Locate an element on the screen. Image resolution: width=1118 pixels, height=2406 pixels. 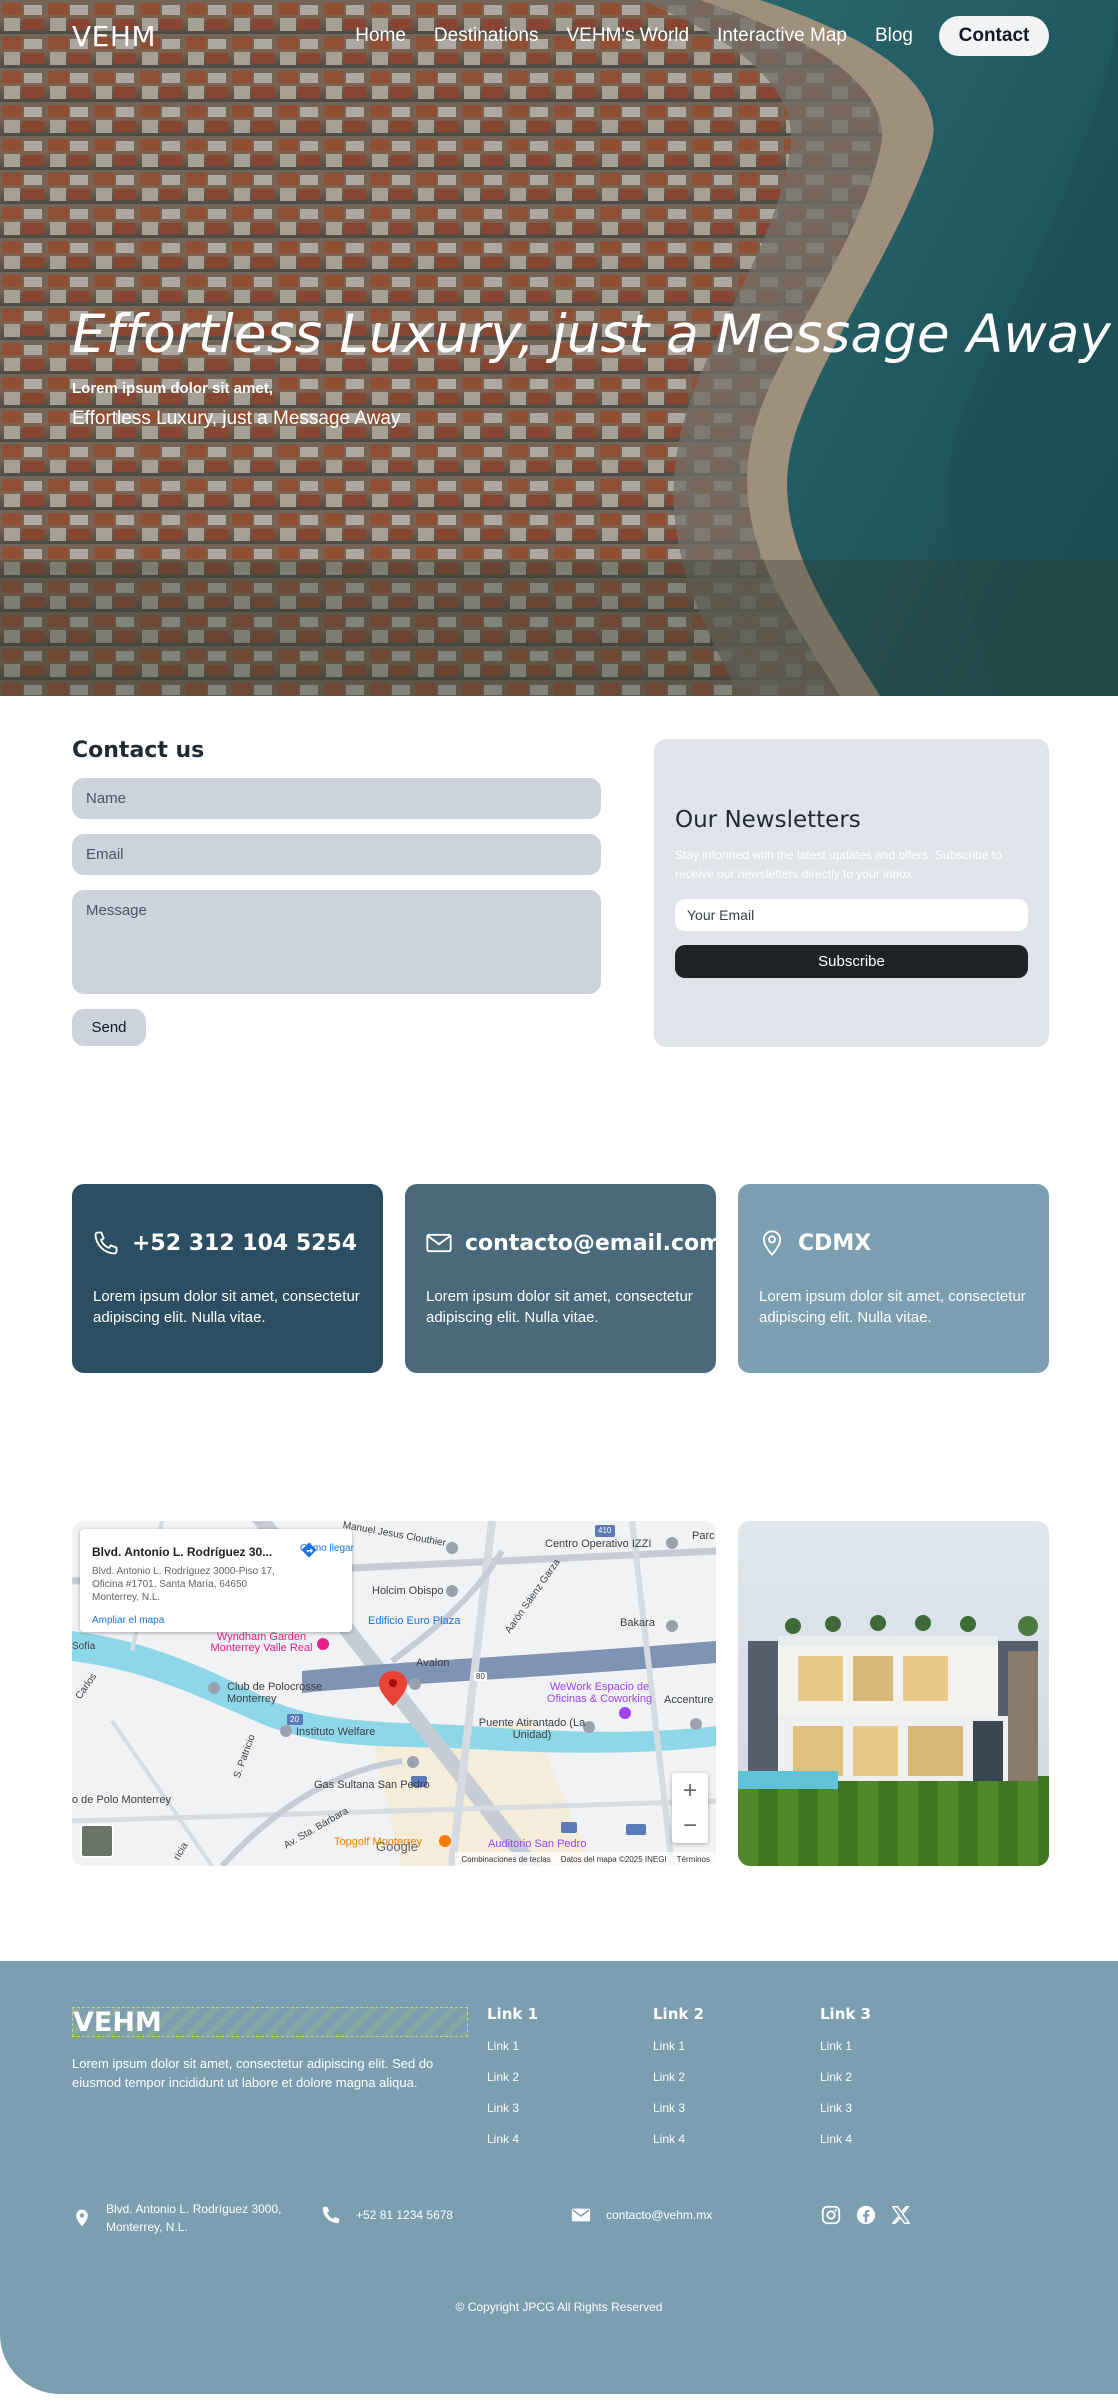
map-label-accenture: Accenture is located at coordinates (689, 1700).